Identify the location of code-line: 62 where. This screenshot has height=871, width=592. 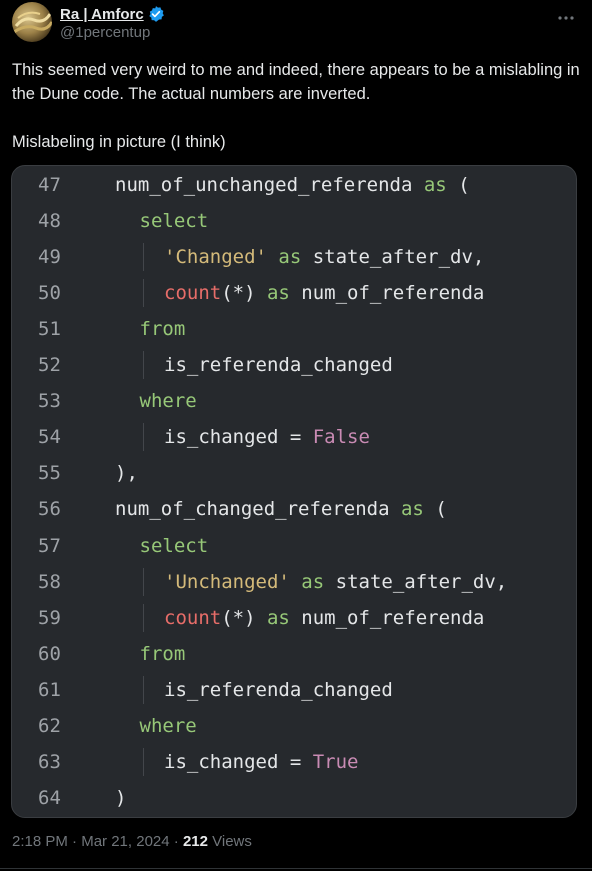
(294, 726).